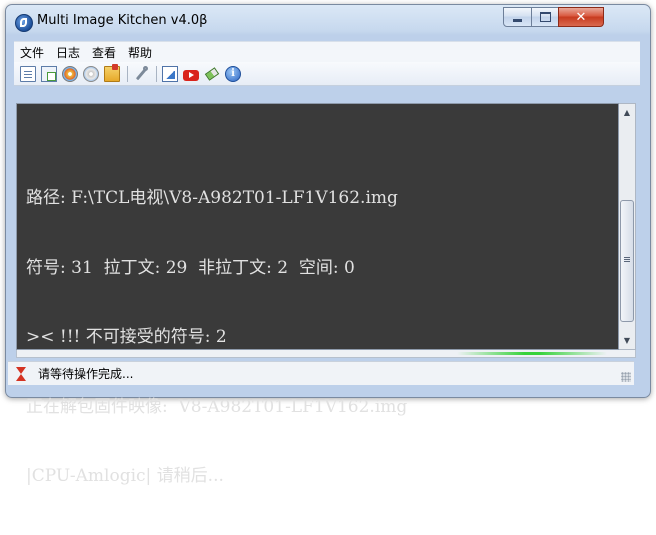 This screenshot has height=535, width=656. Describe the element at coordinates (21, 373) in the screenshot. I see `hourglass-icon` at that location.